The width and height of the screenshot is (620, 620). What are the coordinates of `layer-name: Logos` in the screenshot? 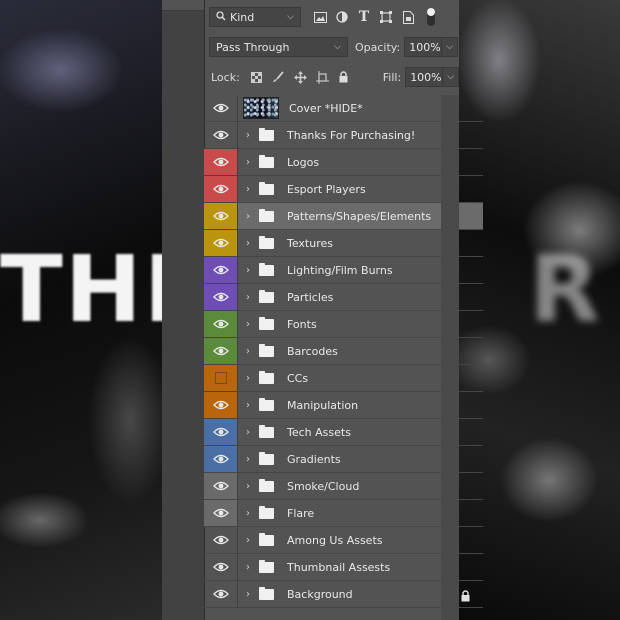 It's located at (303, 162).